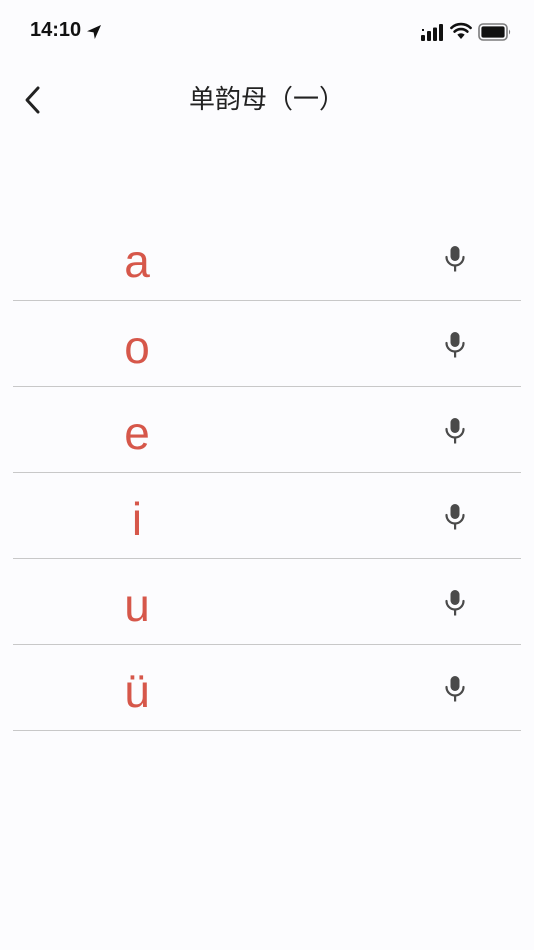  I want to click on list-item: e, so click(267, 430).